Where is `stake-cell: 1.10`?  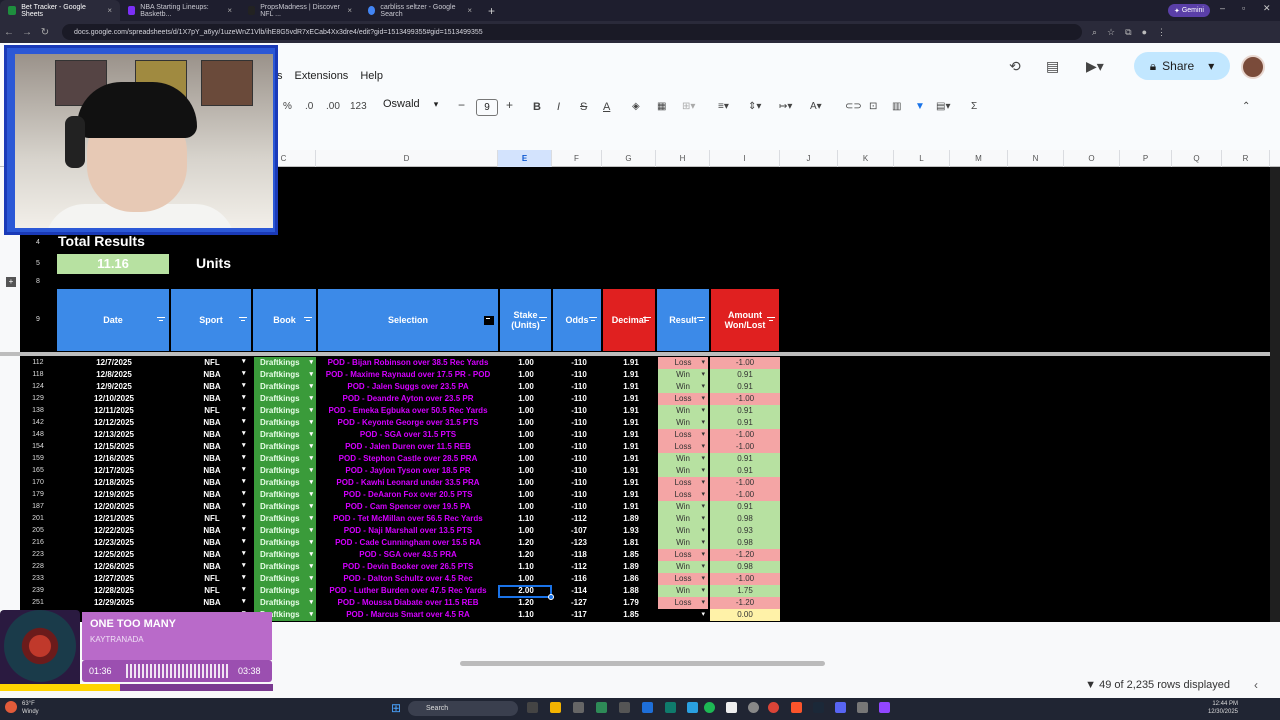 stake-cell: 1.10 is located at coordinates (526, 567).